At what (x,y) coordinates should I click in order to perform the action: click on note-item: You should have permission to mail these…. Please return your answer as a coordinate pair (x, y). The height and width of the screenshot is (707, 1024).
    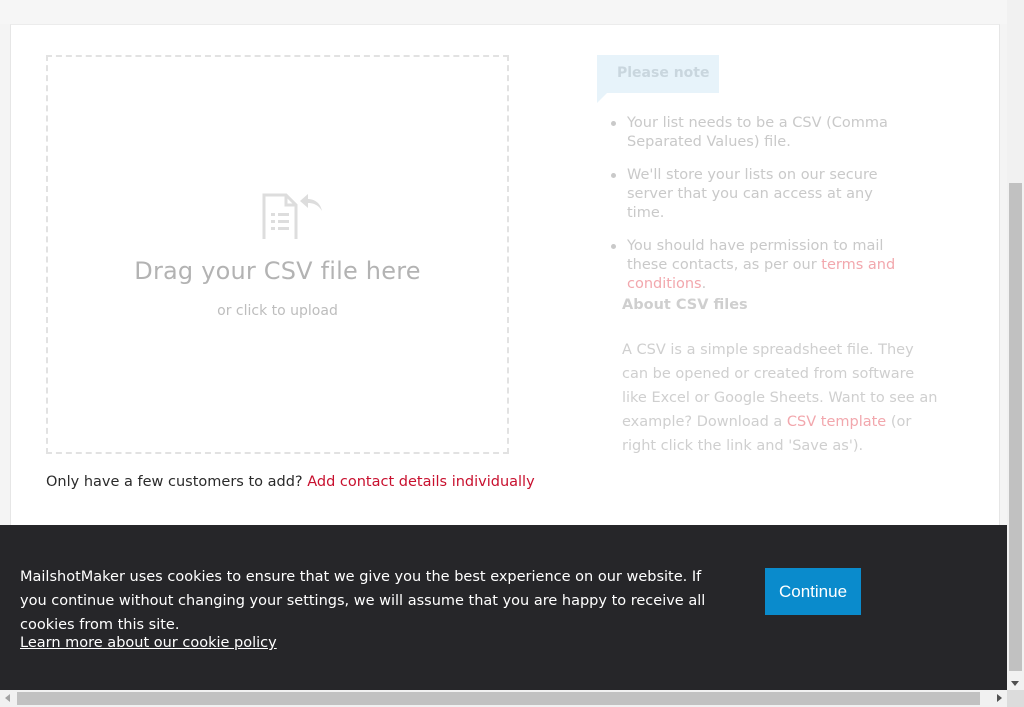
    Looking at the image, I should click on (760, 265).